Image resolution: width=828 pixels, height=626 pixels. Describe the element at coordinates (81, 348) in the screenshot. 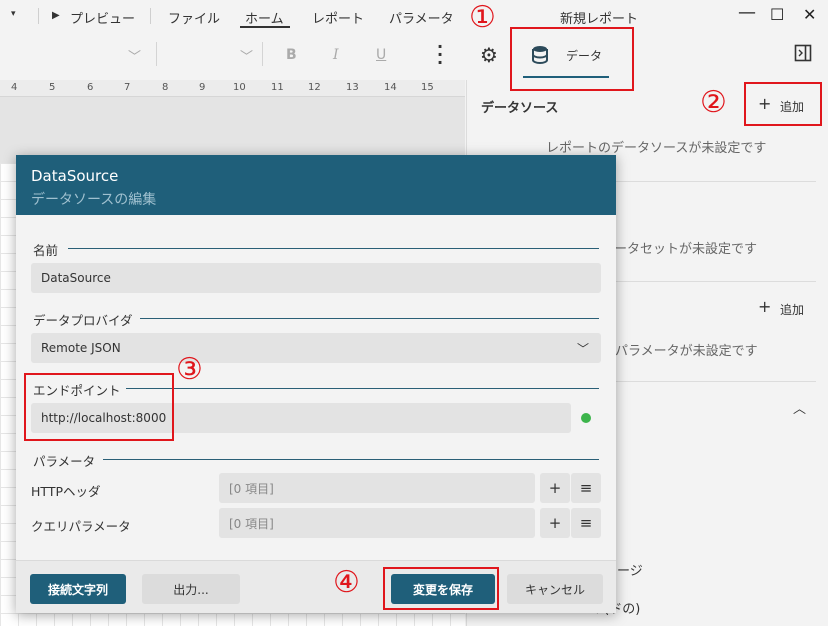

I see `provider-value: Remote JSON` at that location.